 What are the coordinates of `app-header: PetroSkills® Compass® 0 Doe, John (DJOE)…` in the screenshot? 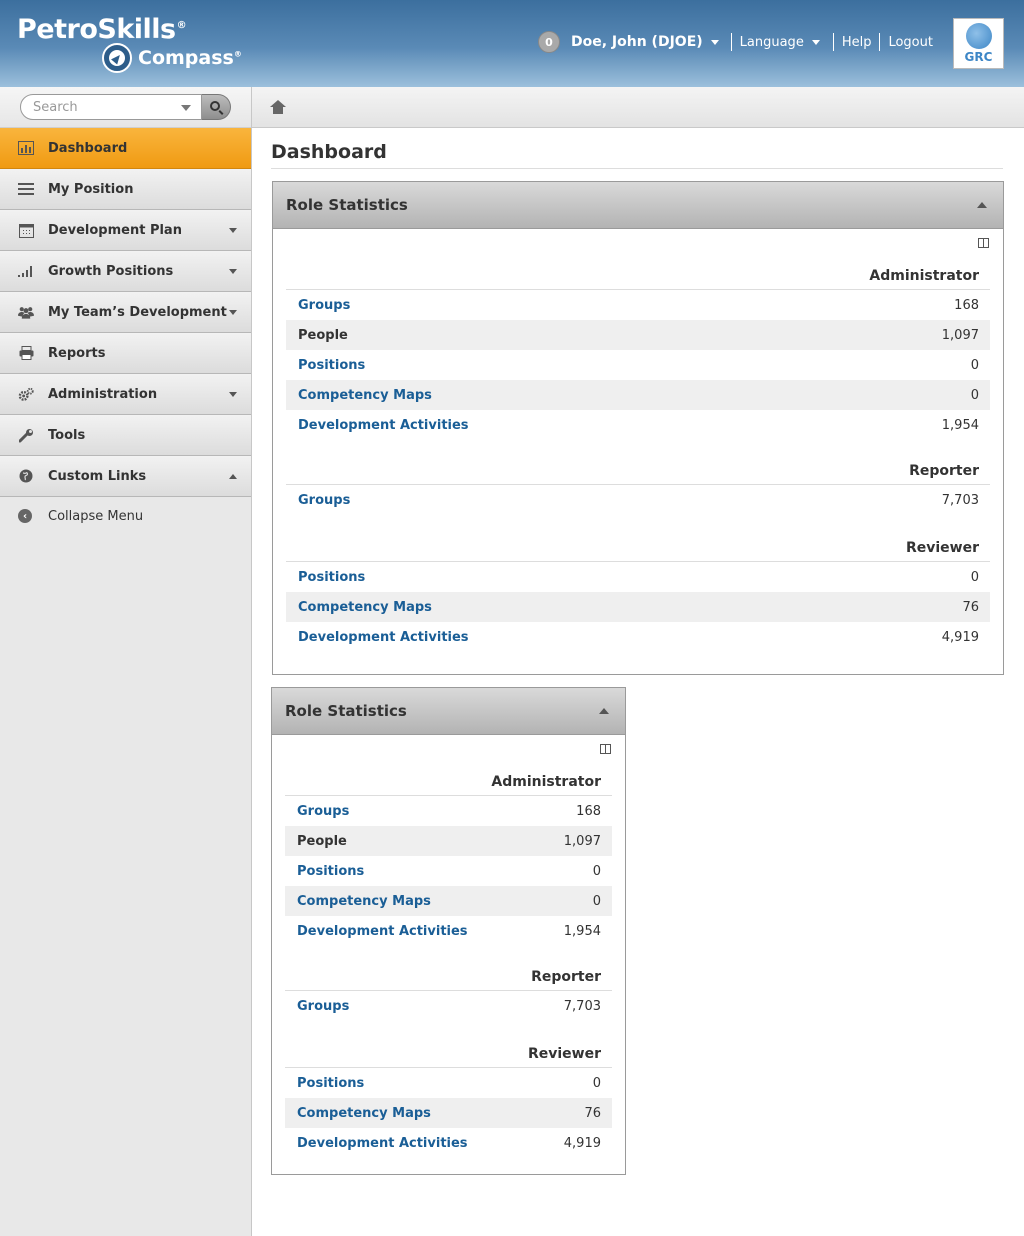 It's located at (512, 43).